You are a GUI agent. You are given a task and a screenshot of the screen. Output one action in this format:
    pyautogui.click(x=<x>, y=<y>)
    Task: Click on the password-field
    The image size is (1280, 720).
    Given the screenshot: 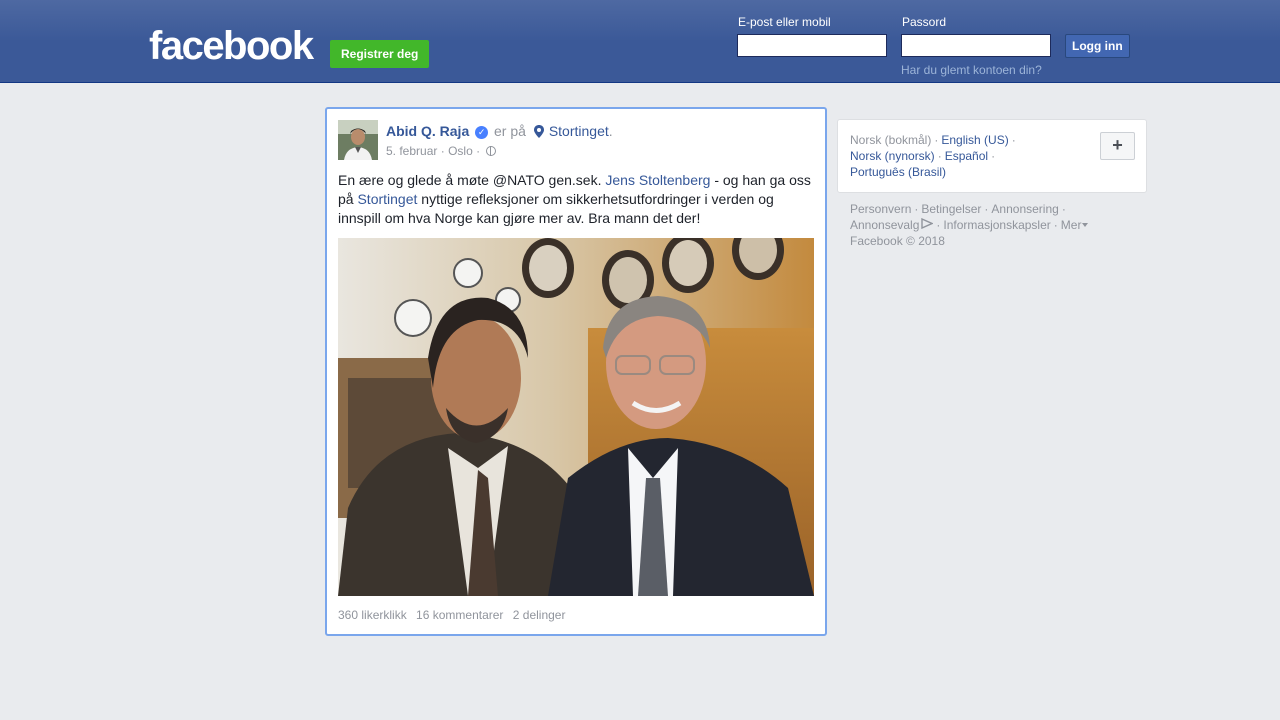 What is the action you would take?
    pyautogui.click(x=976, y=45)
    